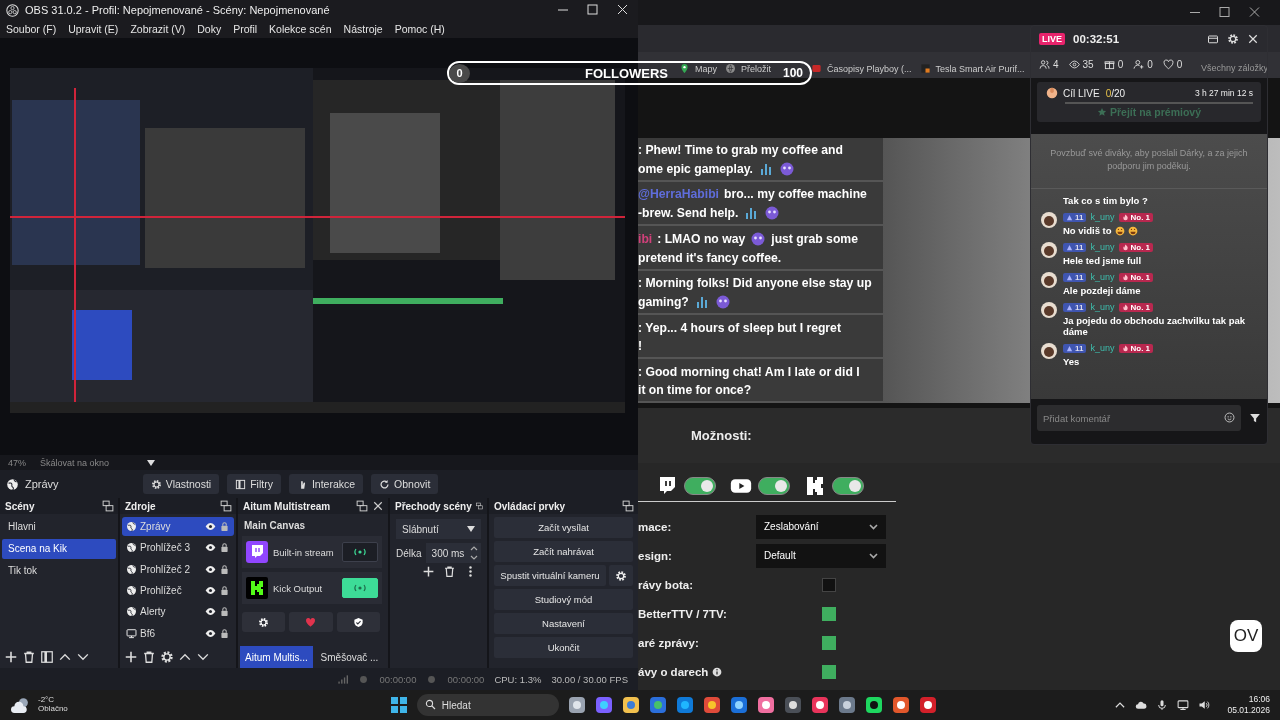 The width and height of the screenshot is (1280, 720). What do you see at coordinates (563, 599) in the screenshot?
I see `control-button: Studiový mód` at bounding box center [563, 599].